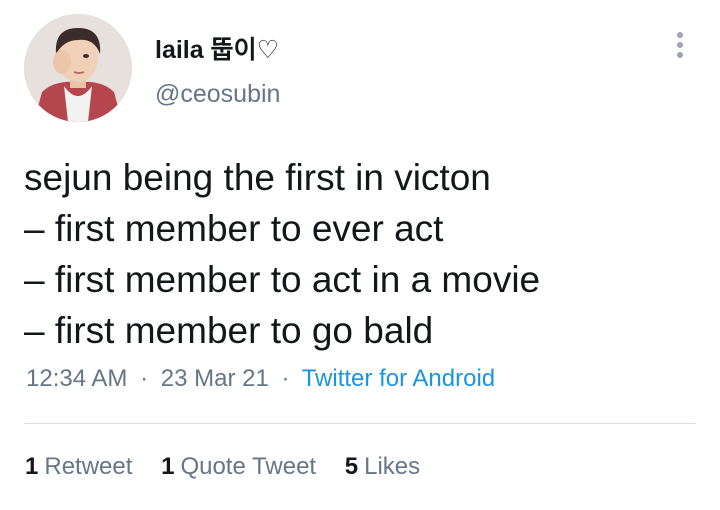 The width and height of the screenshot is (720, 510). I want to click on quote-tweet-count-link: 1 Quote Tweet, so click(238, 467).